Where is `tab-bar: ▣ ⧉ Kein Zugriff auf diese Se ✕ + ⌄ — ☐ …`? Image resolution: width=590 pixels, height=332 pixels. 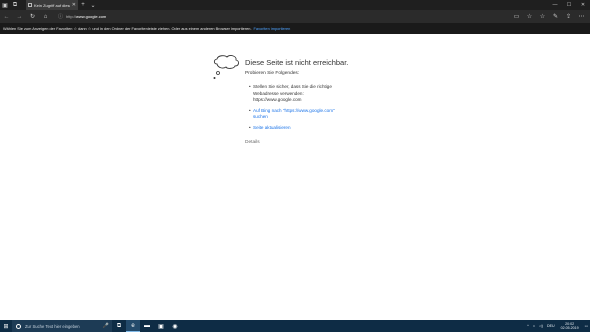
tab-bar: ▣ ⧉ Kein Zugriff auf diese Se ✕ + ⌄ — ☐ … is located at coordinates (295, 5).